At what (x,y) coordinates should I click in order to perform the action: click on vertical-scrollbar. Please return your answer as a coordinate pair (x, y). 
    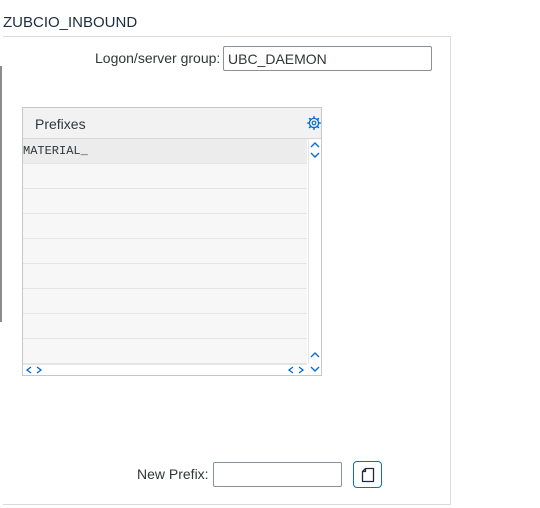
    Looking at the image, I should click on (314, 251).